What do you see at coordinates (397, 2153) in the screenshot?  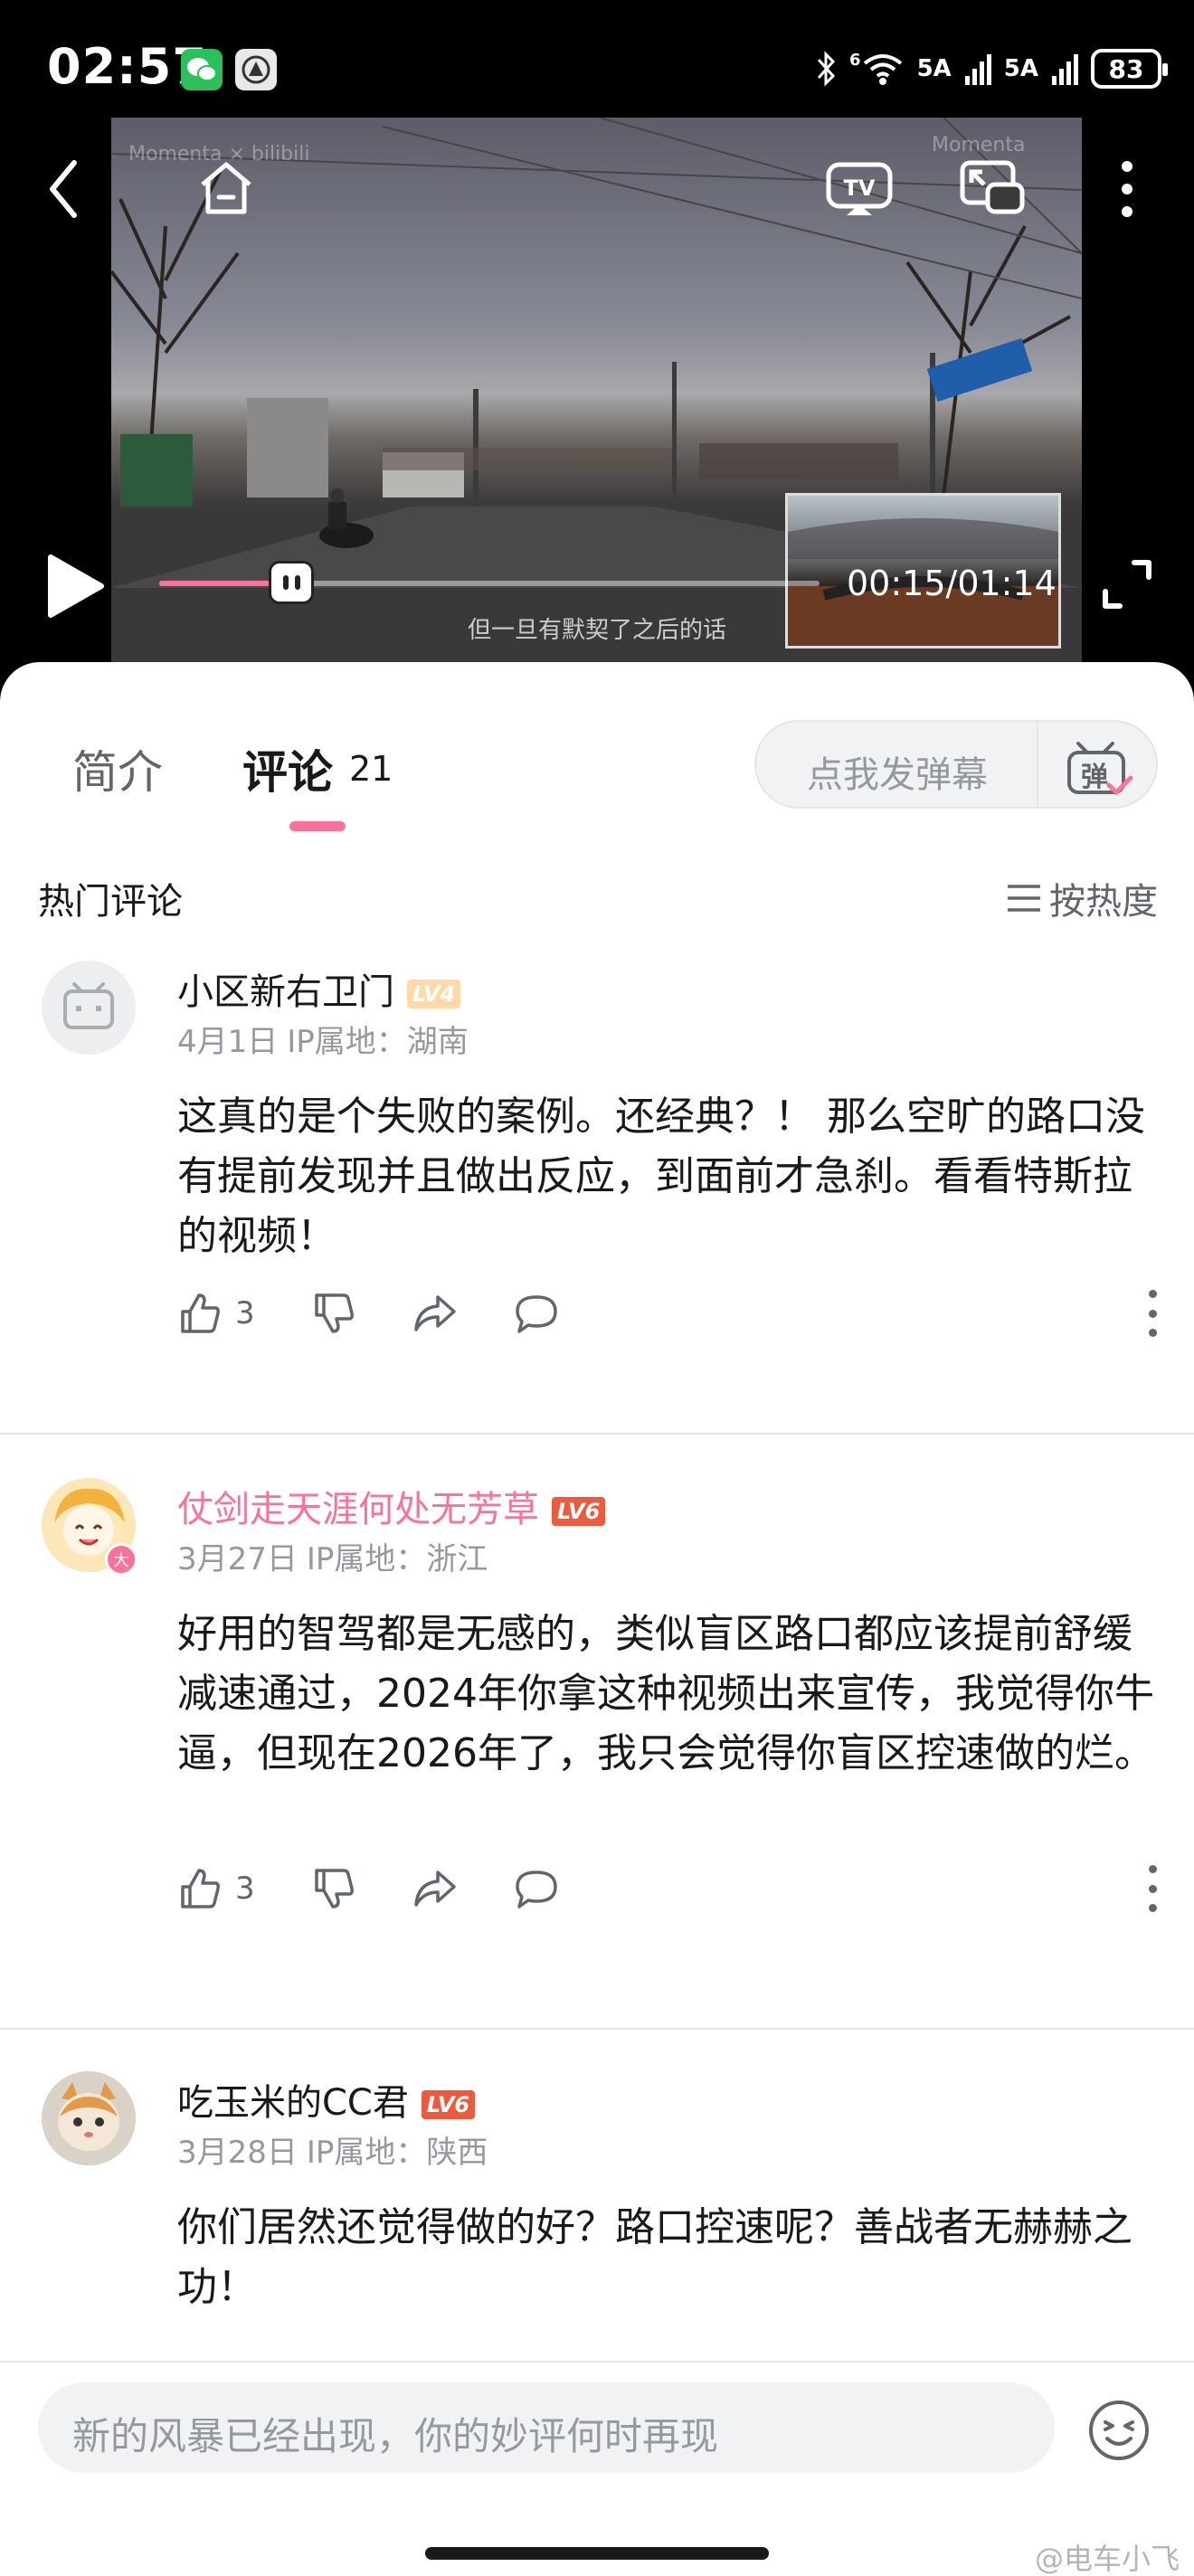 I see `comment-ip: IP属地：陕西` at bounding box center [397, 2153].